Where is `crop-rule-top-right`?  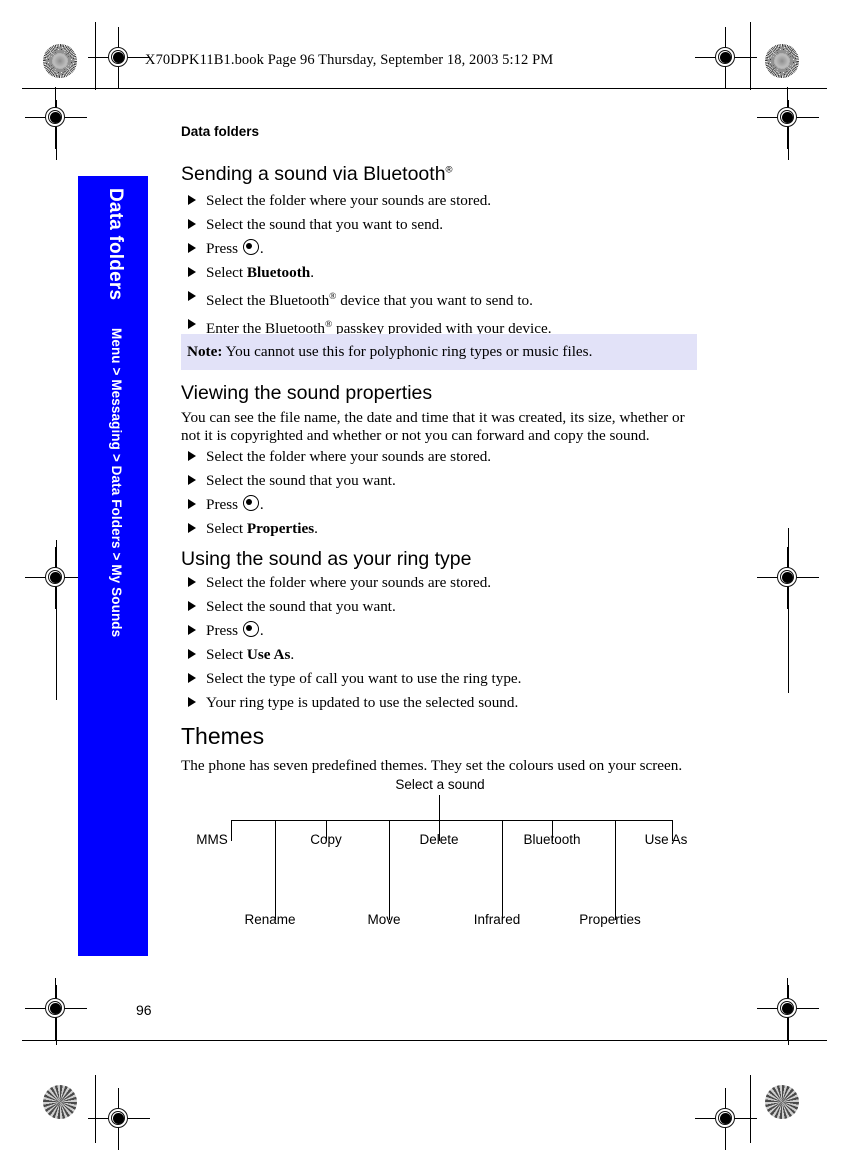 crop-rule-top-right is located at coordinates (750, 56).